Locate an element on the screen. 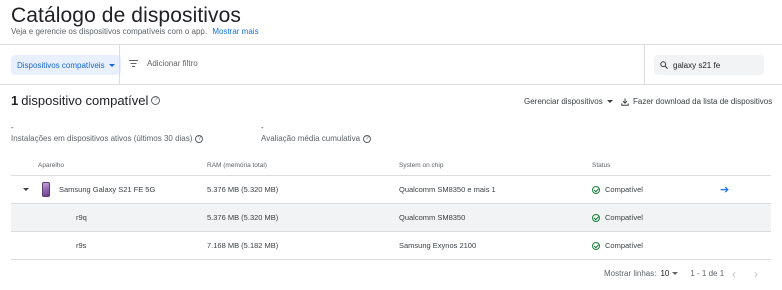 The height and width of the screenshot is (290, 782). rows-per-page-select: 10 is located at coordinates (669, 273).